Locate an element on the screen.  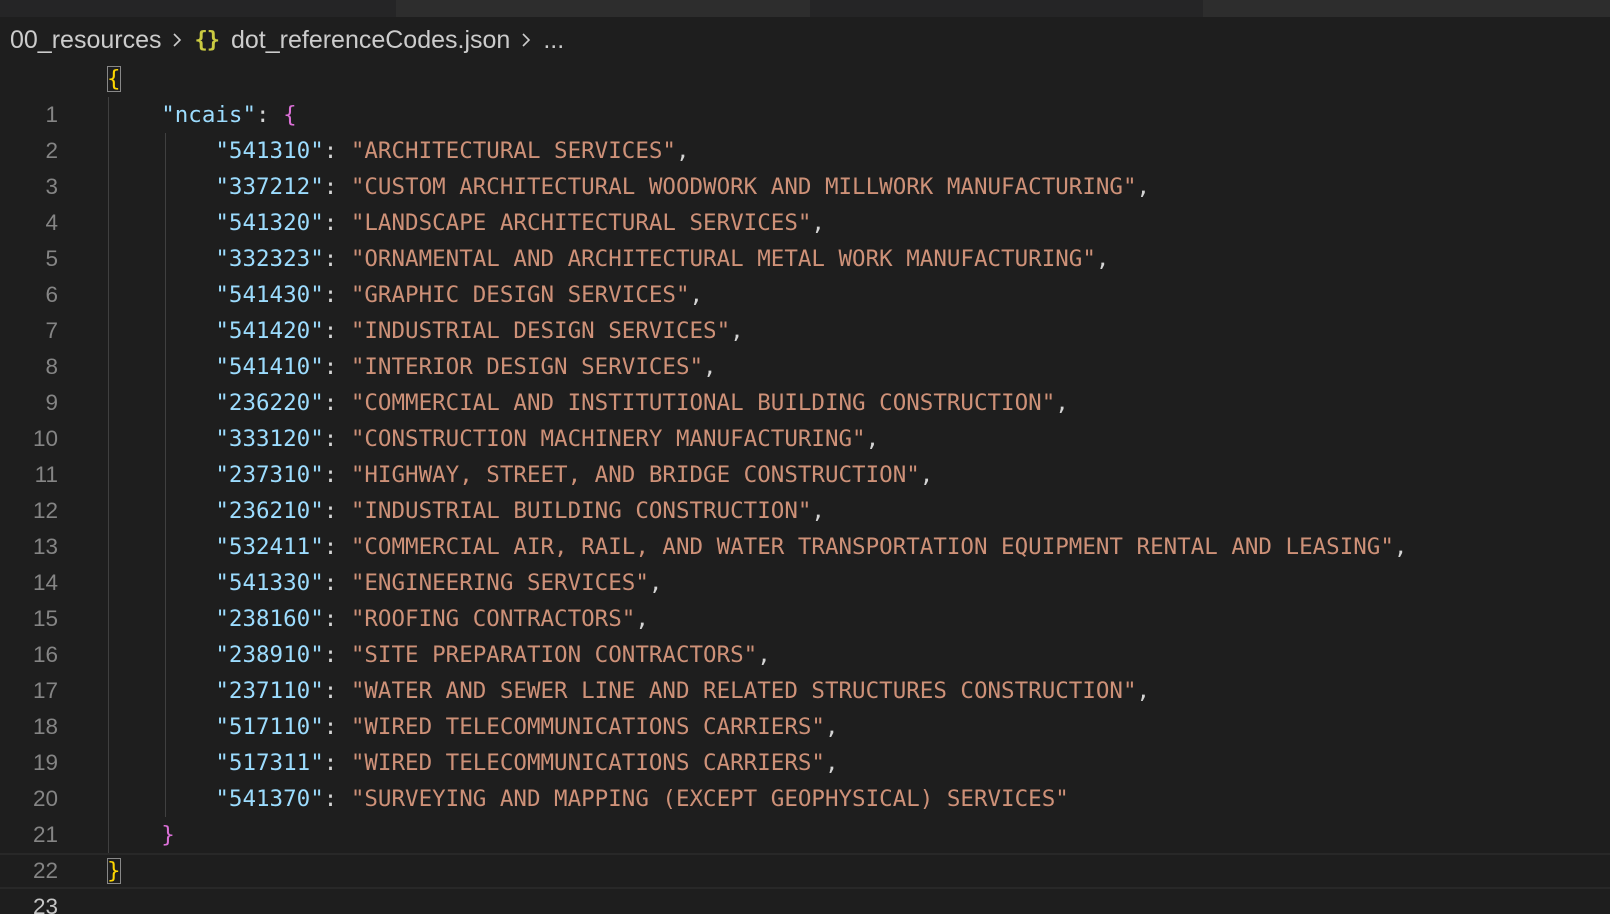
code-line: 3 "541310": "ARCHITECTURAL SERVICES", is located at coordinates (805, 166).